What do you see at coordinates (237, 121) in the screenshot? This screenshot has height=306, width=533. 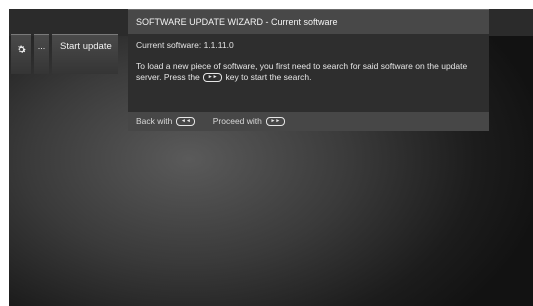 I see `proceed-label: Proceed with` at bounding box center [237, 121].